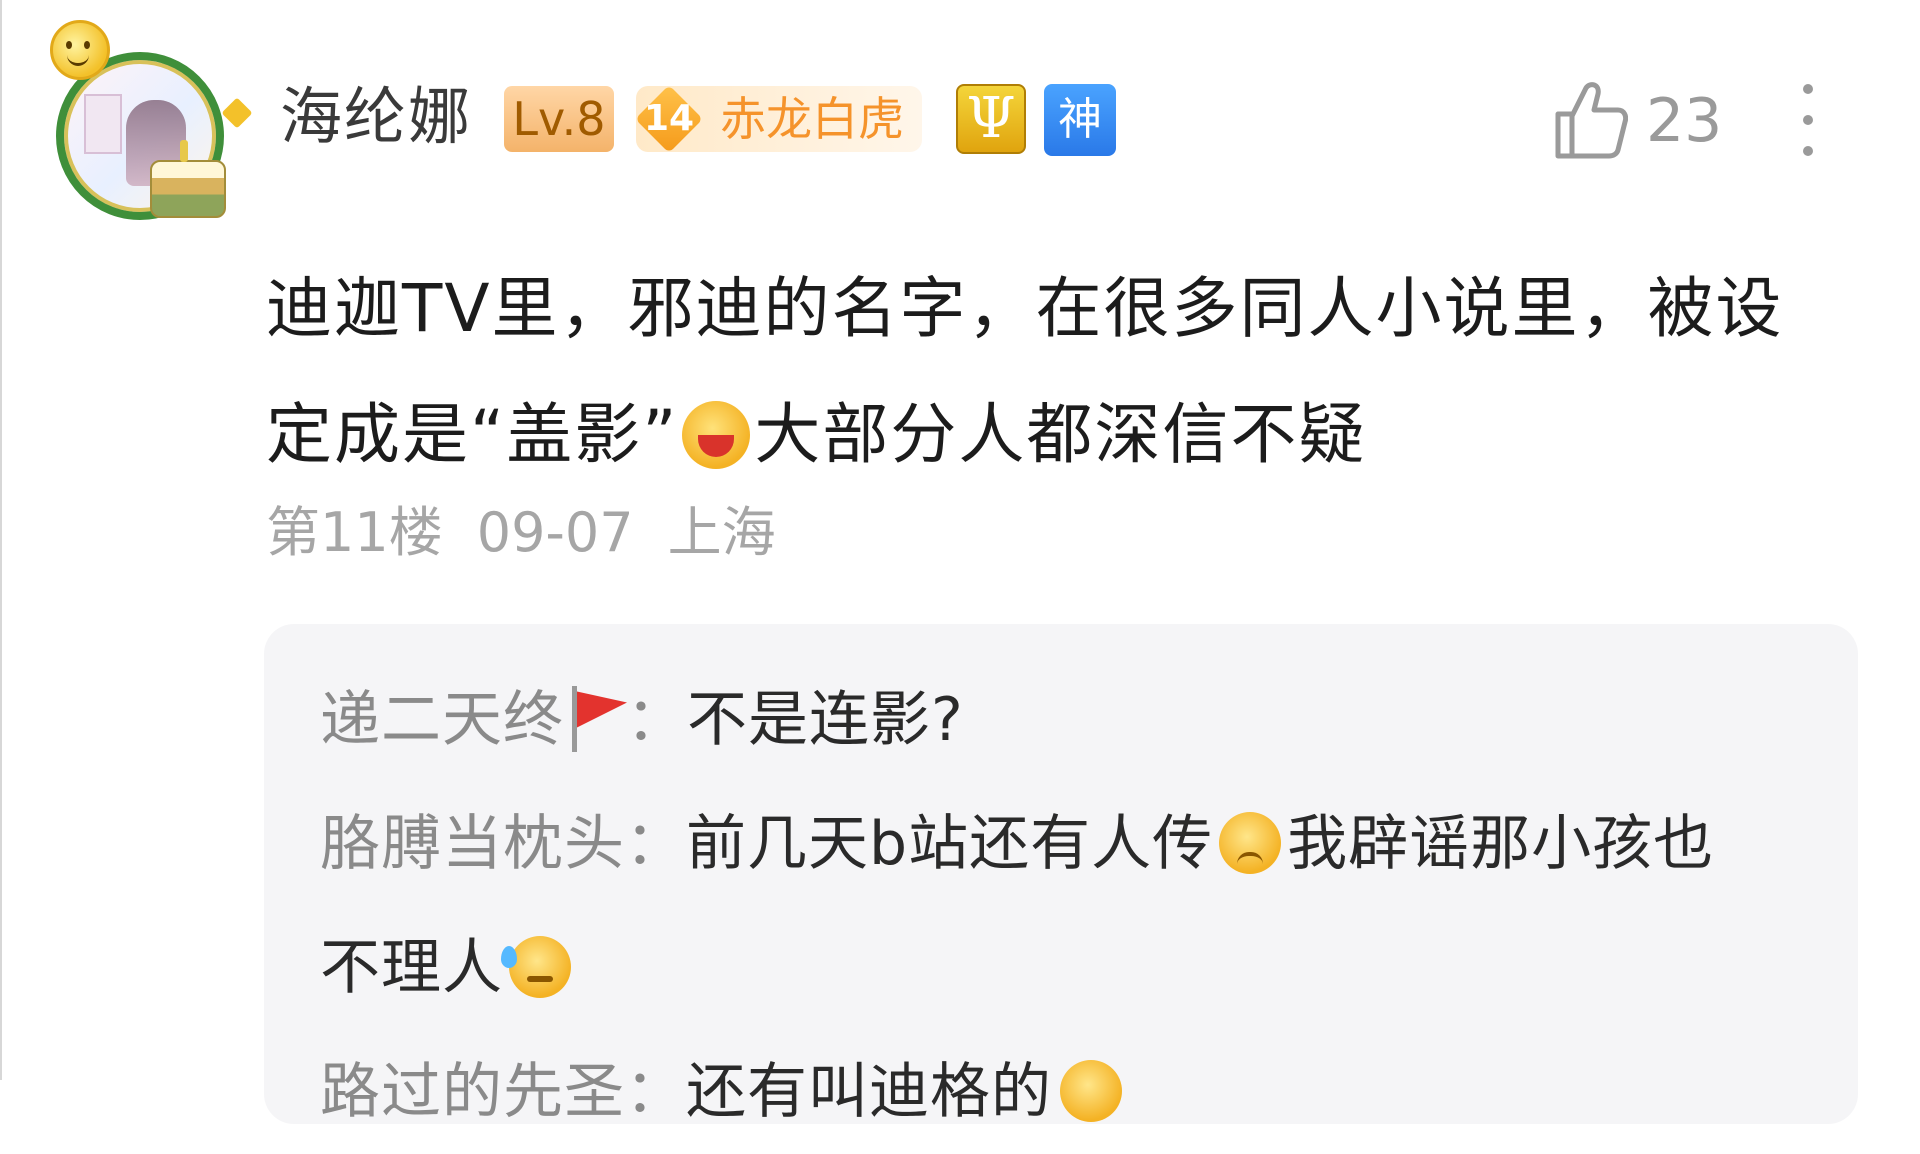  I want to click on reply-text: 还有叫迪格的, so click(869, 1092).